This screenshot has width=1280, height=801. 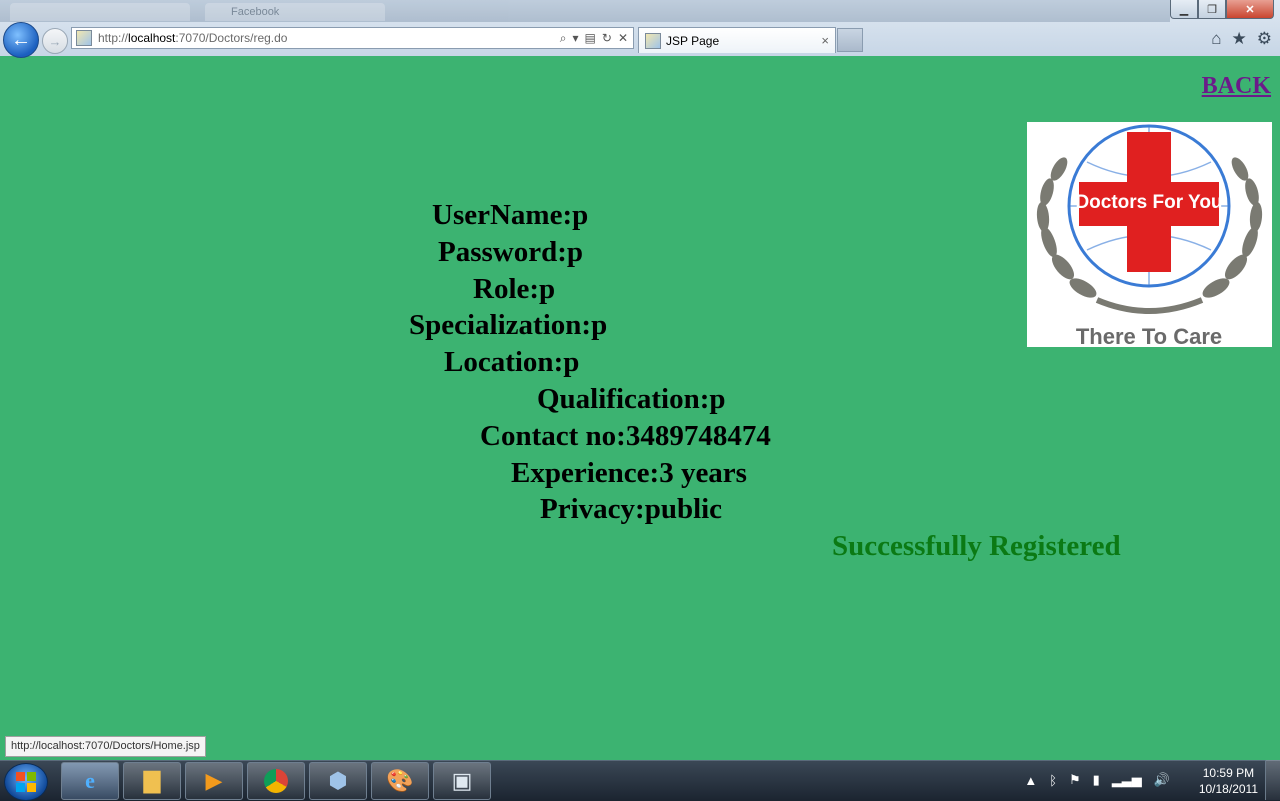 I want to click on back-arrow-icon: ←, so click(x=21, y=39).